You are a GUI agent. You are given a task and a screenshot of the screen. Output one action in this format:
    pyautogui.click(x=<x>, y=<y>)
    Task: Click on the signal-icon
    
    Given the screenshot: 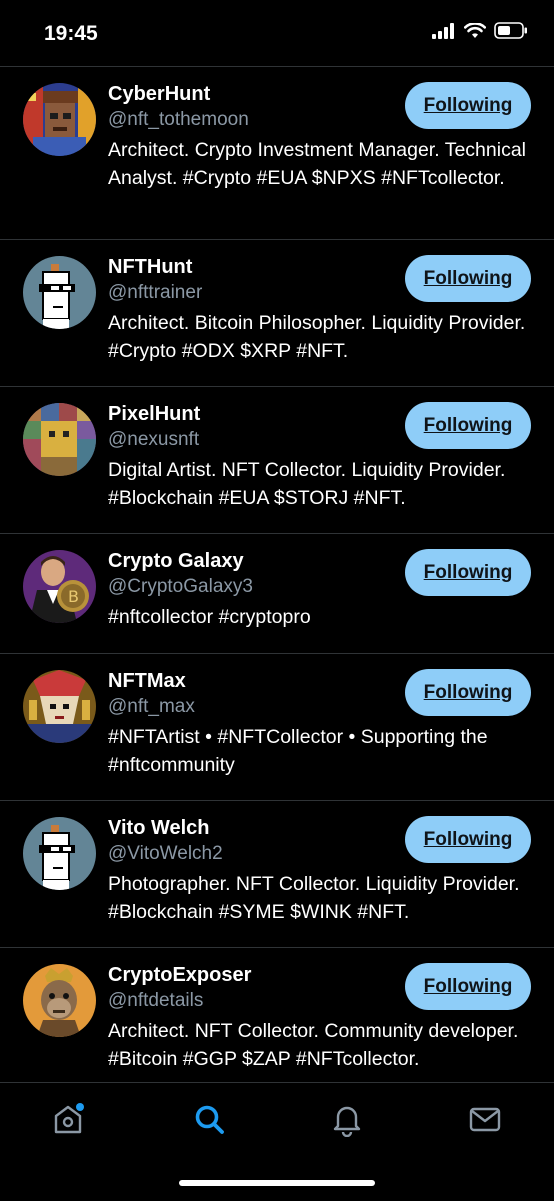 What is the action you would take?
    pyautogui.click(x=443, y=30)
    